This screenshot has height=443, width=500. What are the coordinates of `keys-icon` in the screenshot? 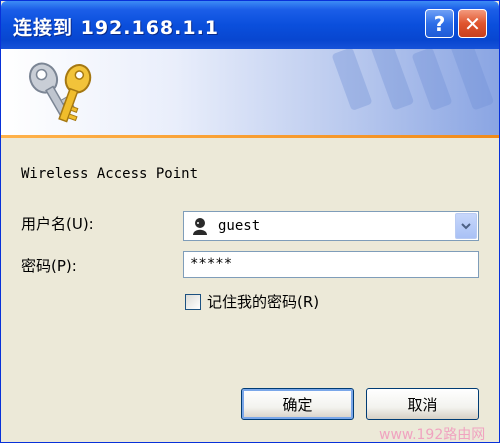 It's located at (60, 92).